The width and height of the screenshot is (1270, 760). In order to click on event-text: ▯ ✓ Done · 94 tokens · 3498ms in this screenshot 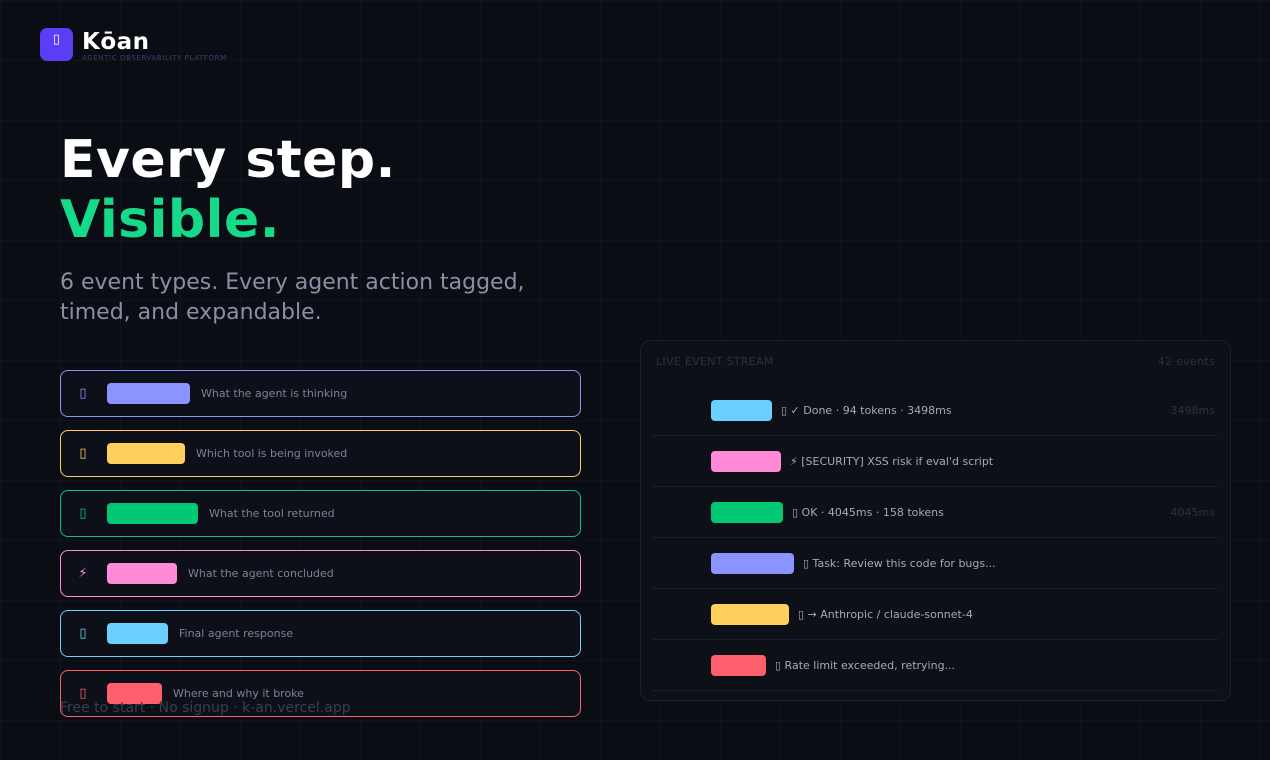, I will do `click(866, 410)`.